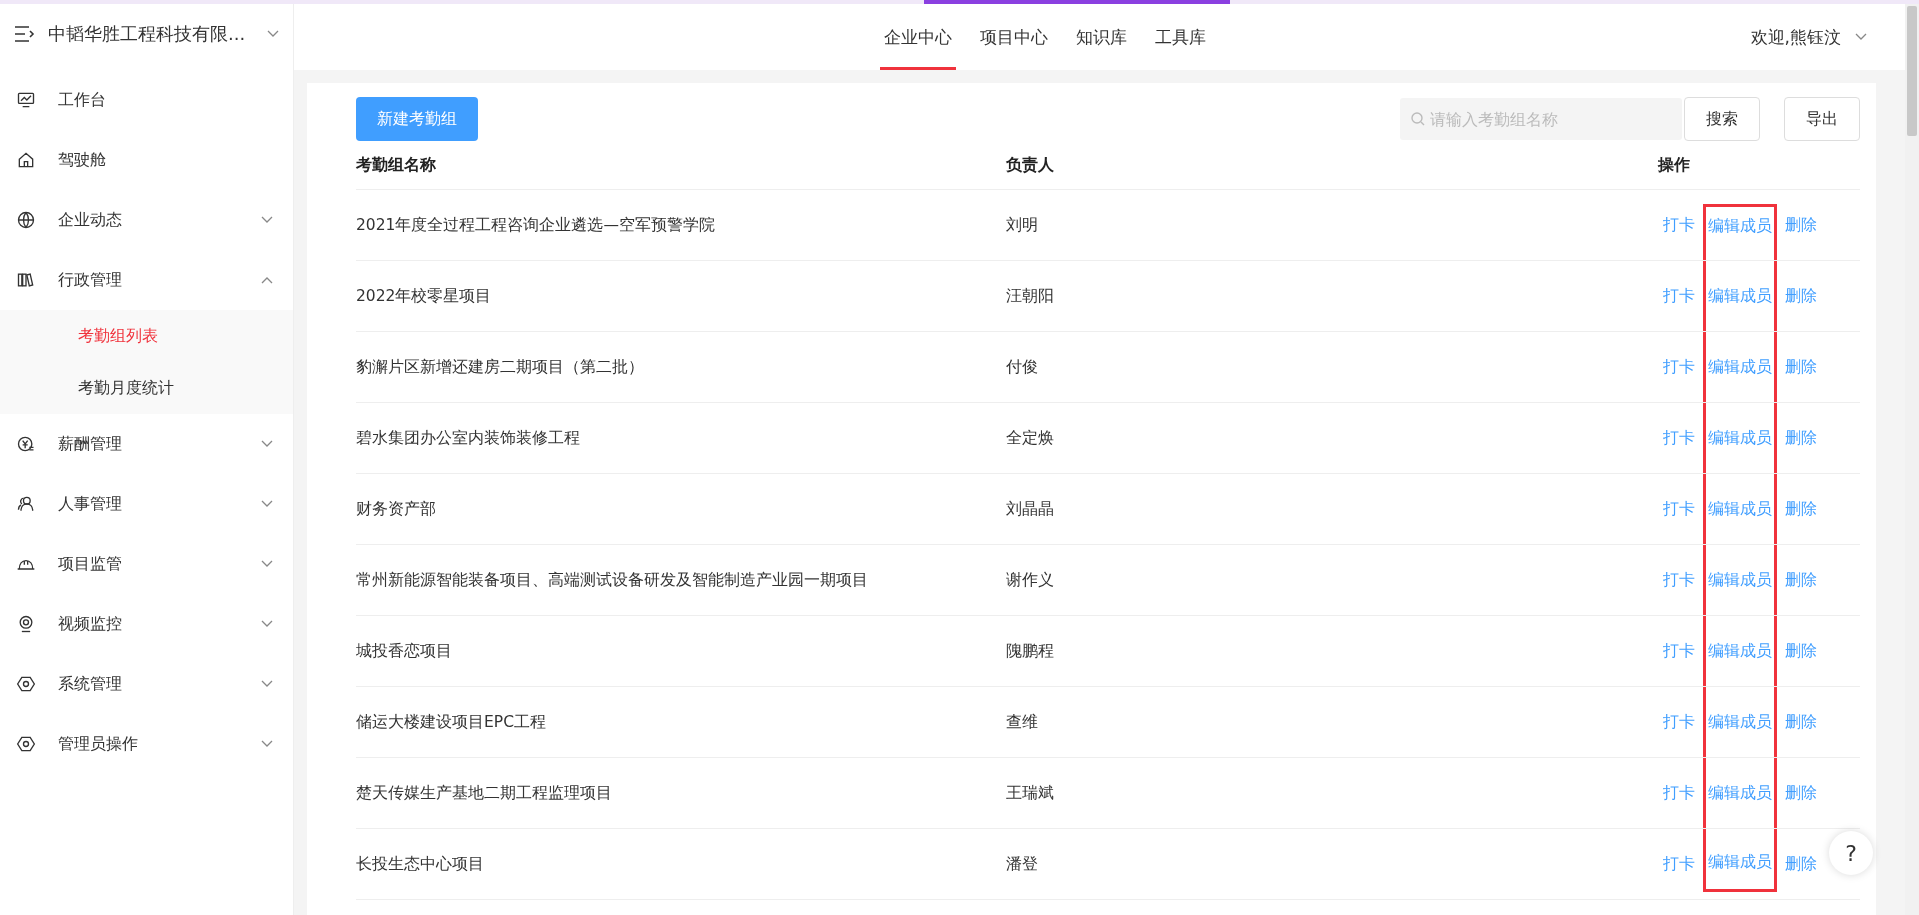  What do you see at coordinates (26, 160) in the screenshot?
I see `home-icon` at bounding box center [26, 160].